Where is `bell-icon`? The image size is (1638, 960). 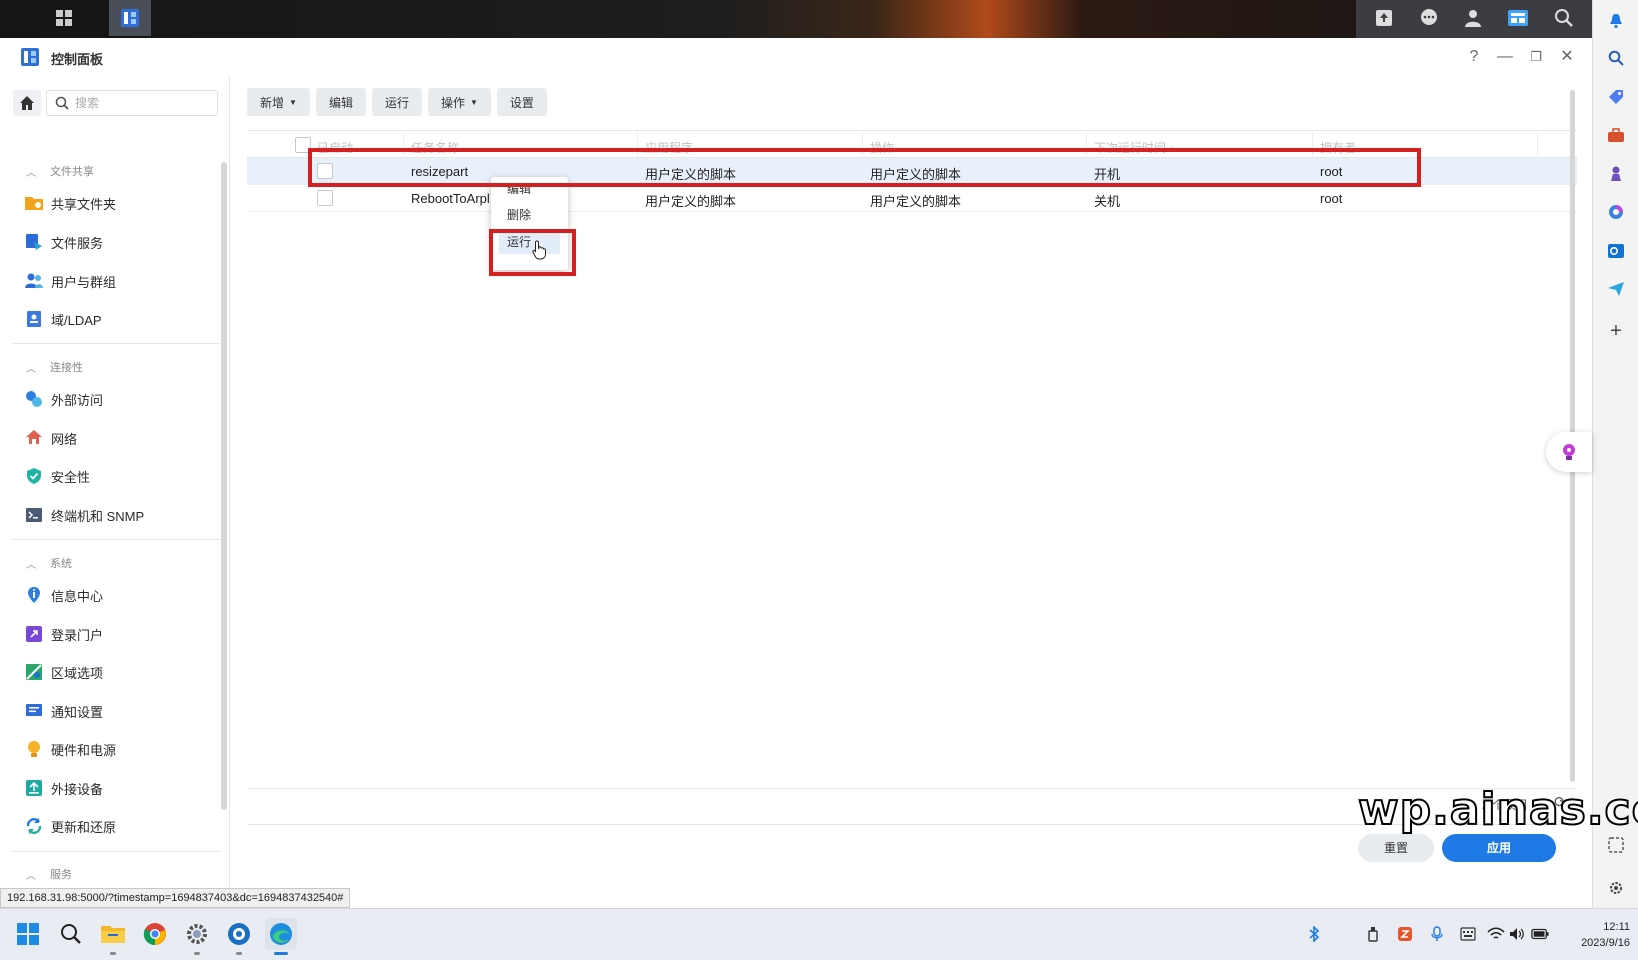
bell-icon is located at coordinates (1616, 21).